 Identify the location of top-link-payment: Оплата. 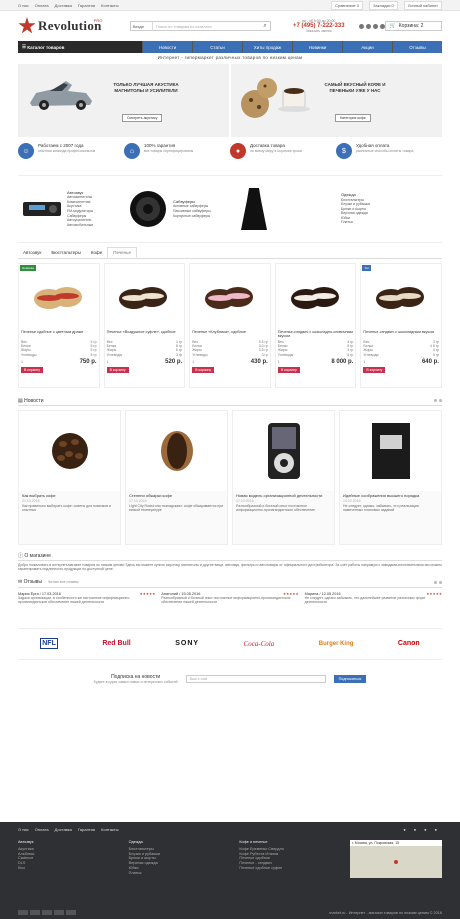
(42, 5).